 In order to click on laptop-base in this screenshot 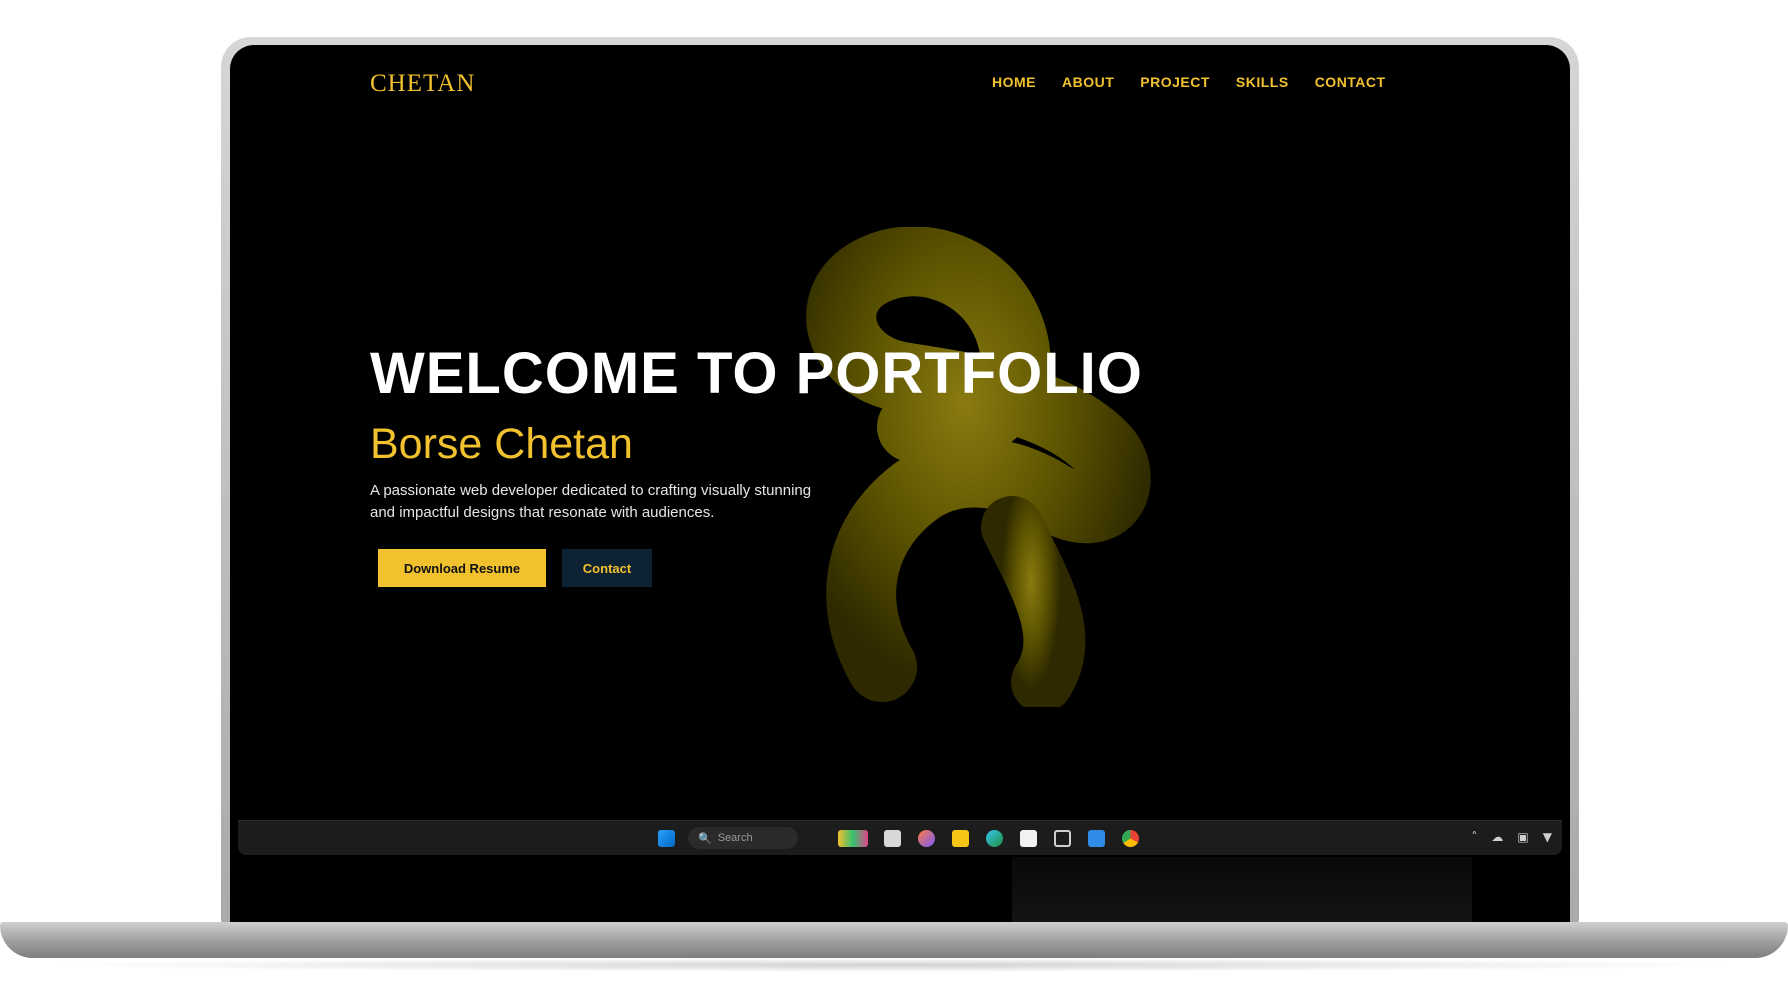, I will do `click(894, 940)`.